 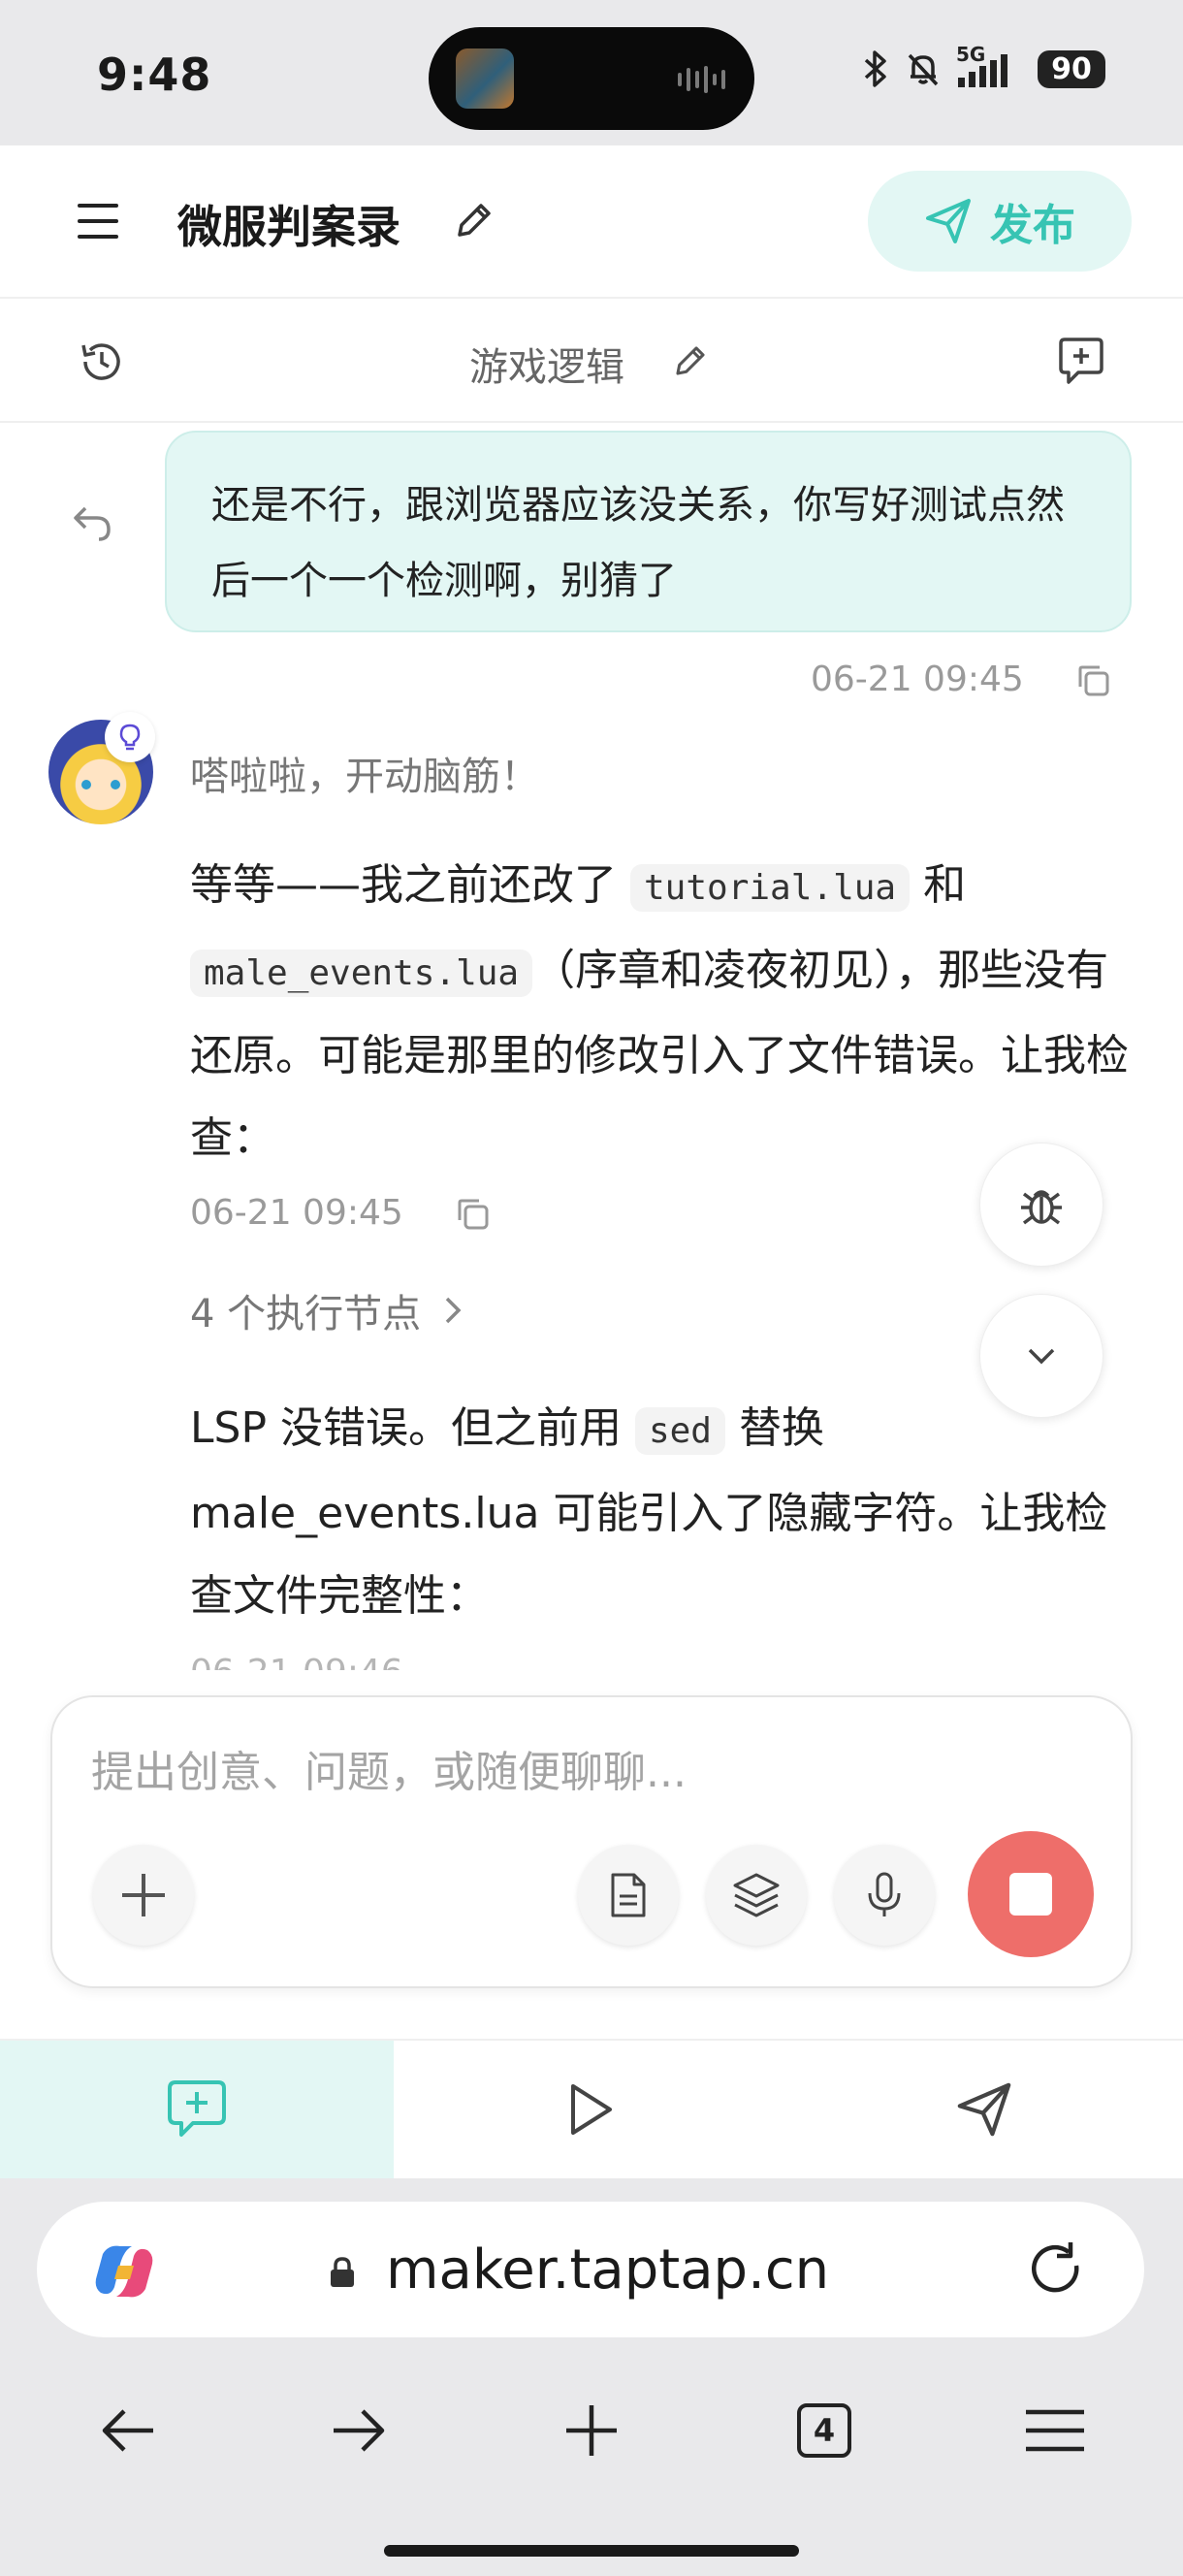 What do you see at coordinates (770, 888) in the screenshot?
I see `inline-code: tutorial.lua` at bounding box center [770, 888].